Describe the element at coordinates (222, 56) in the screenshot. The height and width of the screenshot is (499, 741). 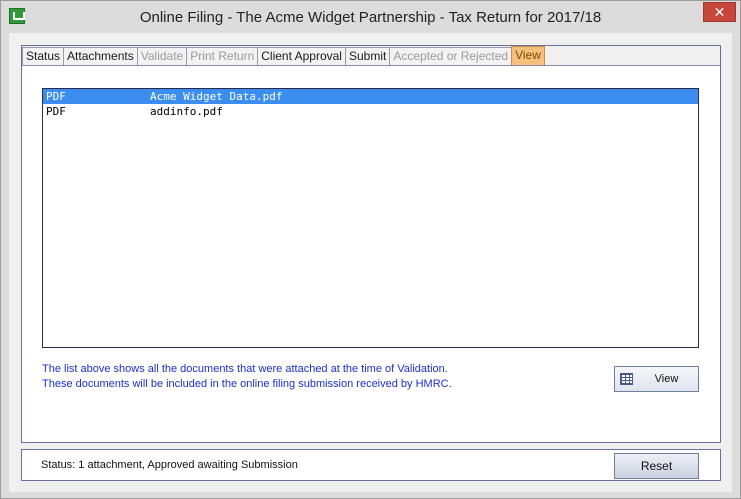
I see `tab-print-return: Print Return` at that location.